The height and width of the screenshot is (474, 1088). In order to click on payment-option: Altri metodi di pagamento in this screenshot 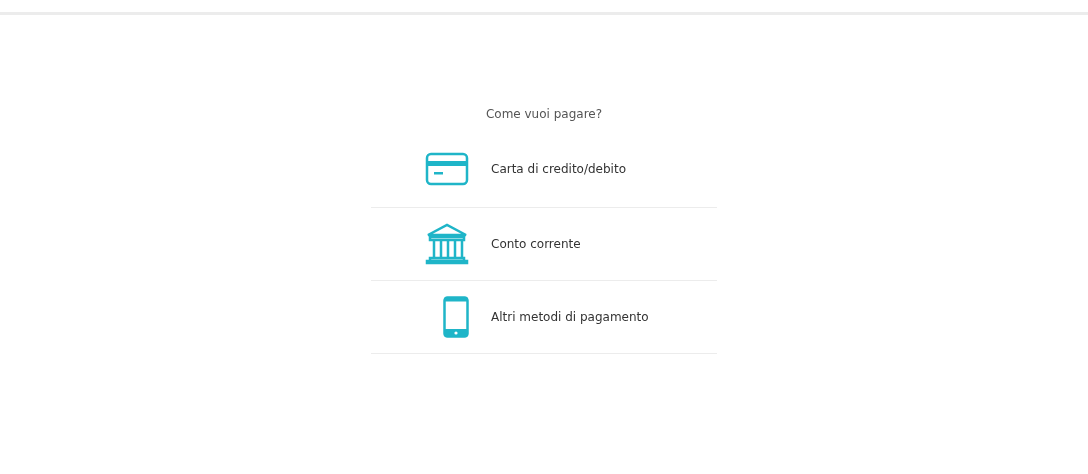, I will do `click(544, 317)`.